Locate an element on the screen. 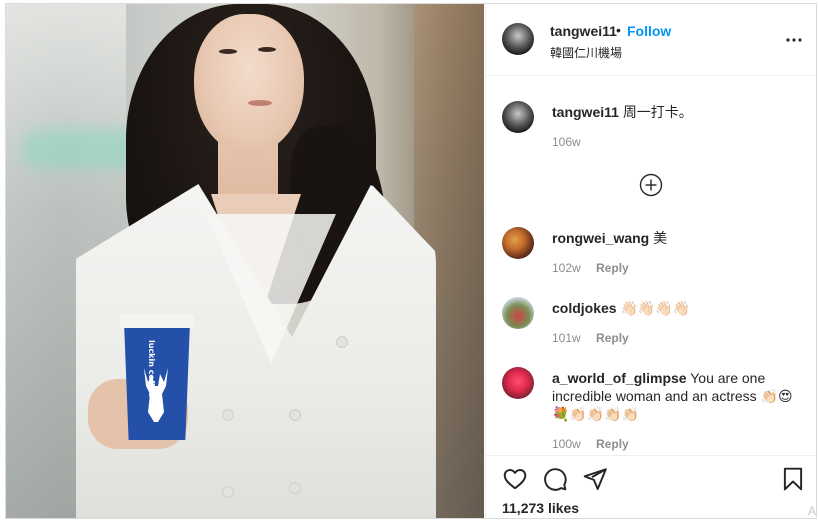  caption-body: 周一打卡。 is located at coordinates (657, 112).